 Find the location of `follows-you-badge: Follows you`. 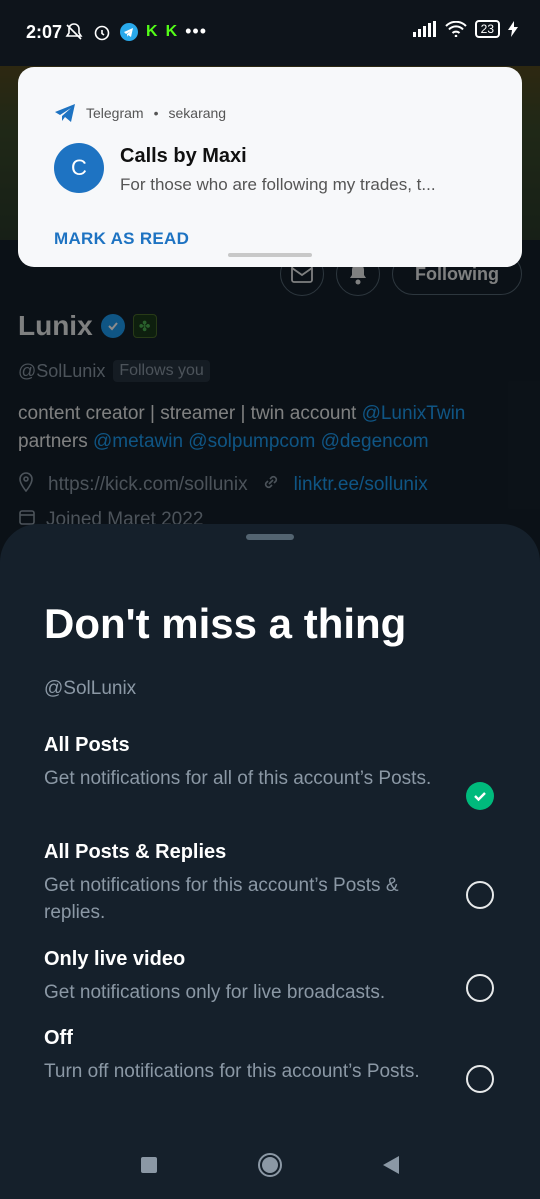

follows-you-badge: Follows you is located at coordinates (161, 371).